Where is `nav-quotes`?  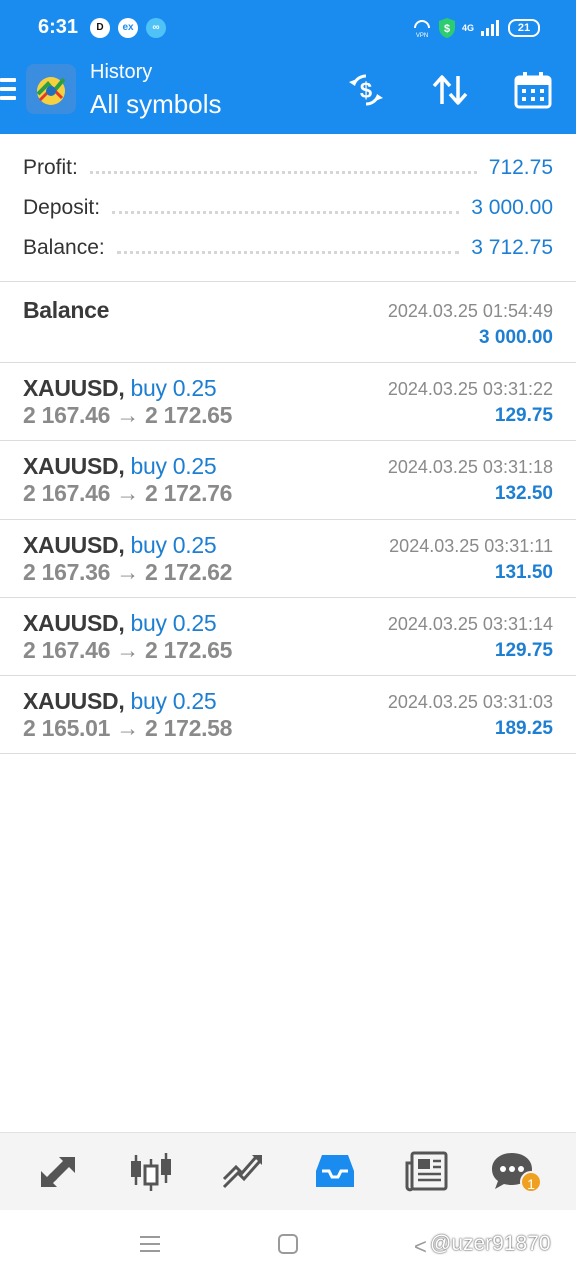
nav-quotes is located at coordinates (58, 1172).